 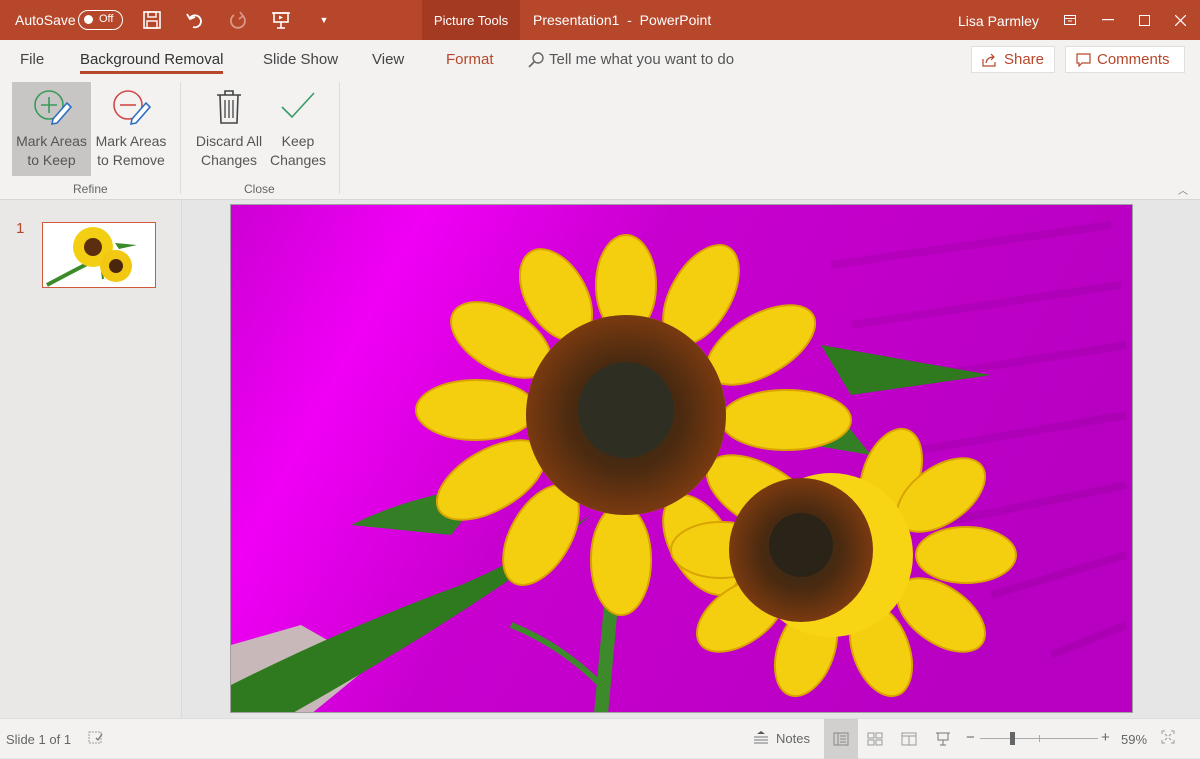 I want to click on discard-line1: Discard All, so click(x=229, y=141).